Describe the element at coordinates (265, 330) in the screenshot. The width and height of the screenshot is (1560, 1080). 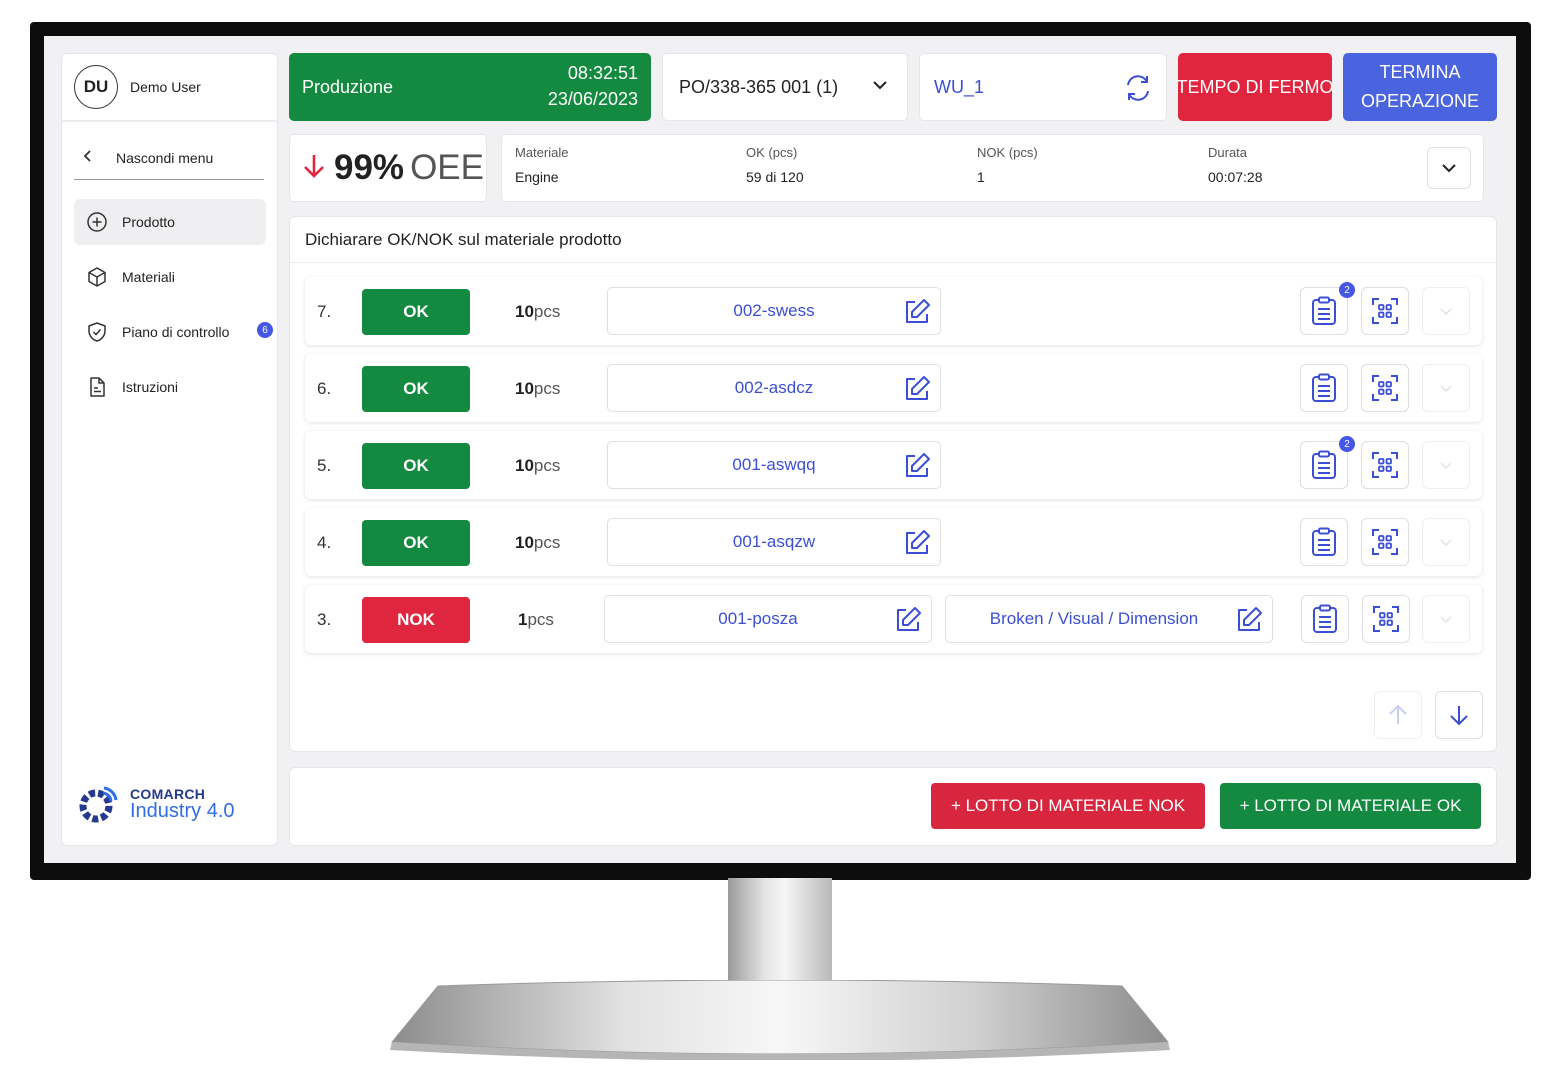
I see `notification-badge: 6` at that location.